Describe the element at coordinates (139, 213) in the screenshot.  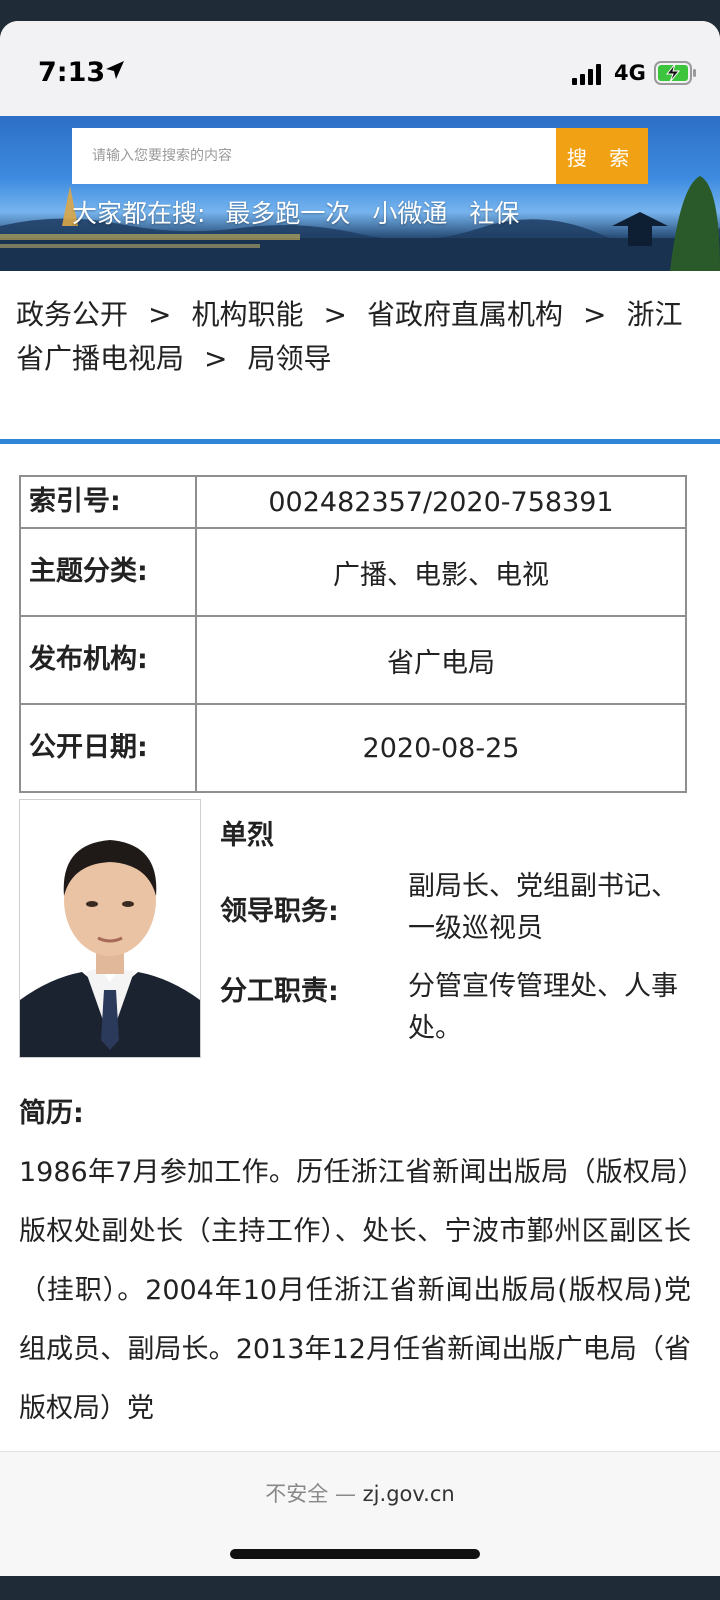
I see `hot-search-label: 大家都在搜:` at that location.